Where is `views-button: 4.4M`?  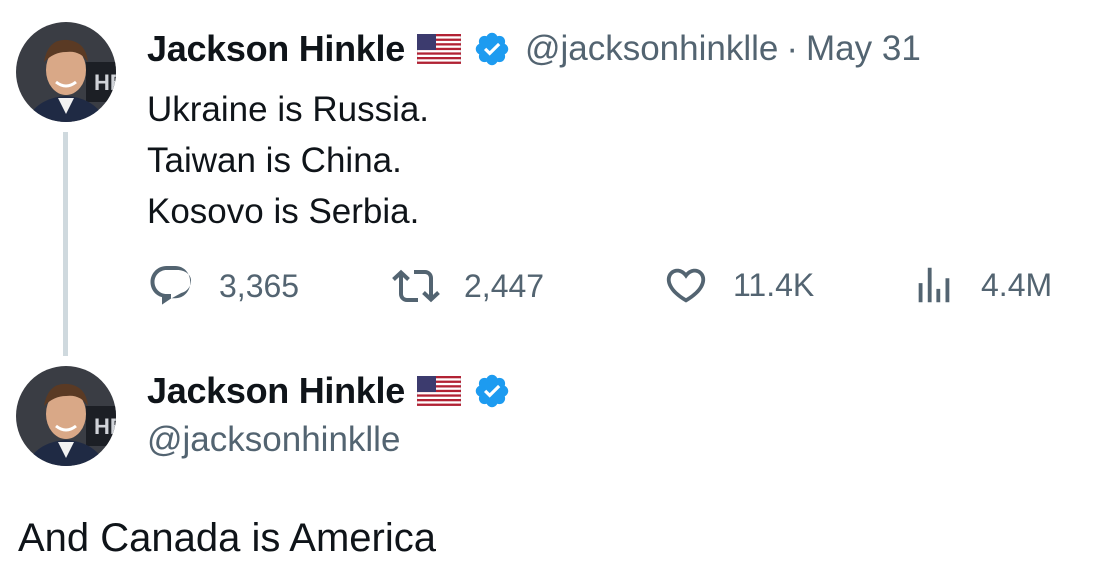 views-button: 4.4M is located at coordinates (981, 285).